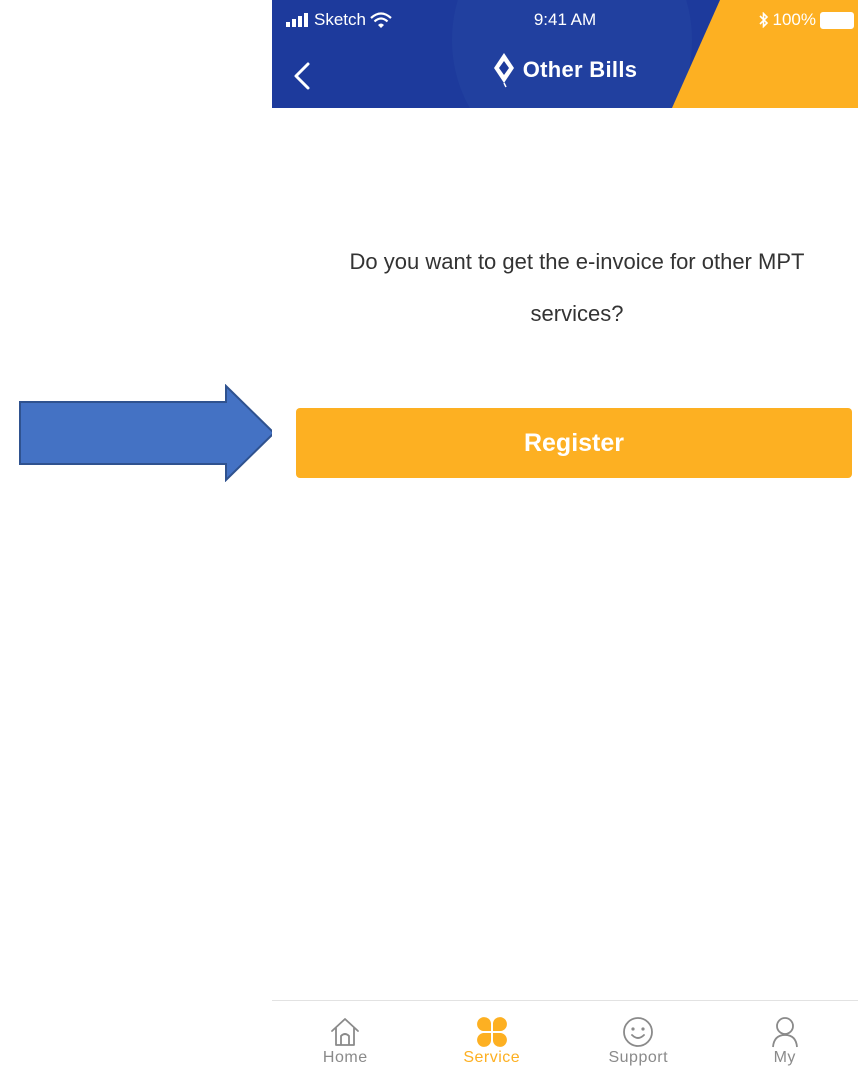 The width and height of the screenshot is (858, 1073). Describe the element at coordinates (763, 20) in the screenshot. I see `bluetooth-icon` at that location.